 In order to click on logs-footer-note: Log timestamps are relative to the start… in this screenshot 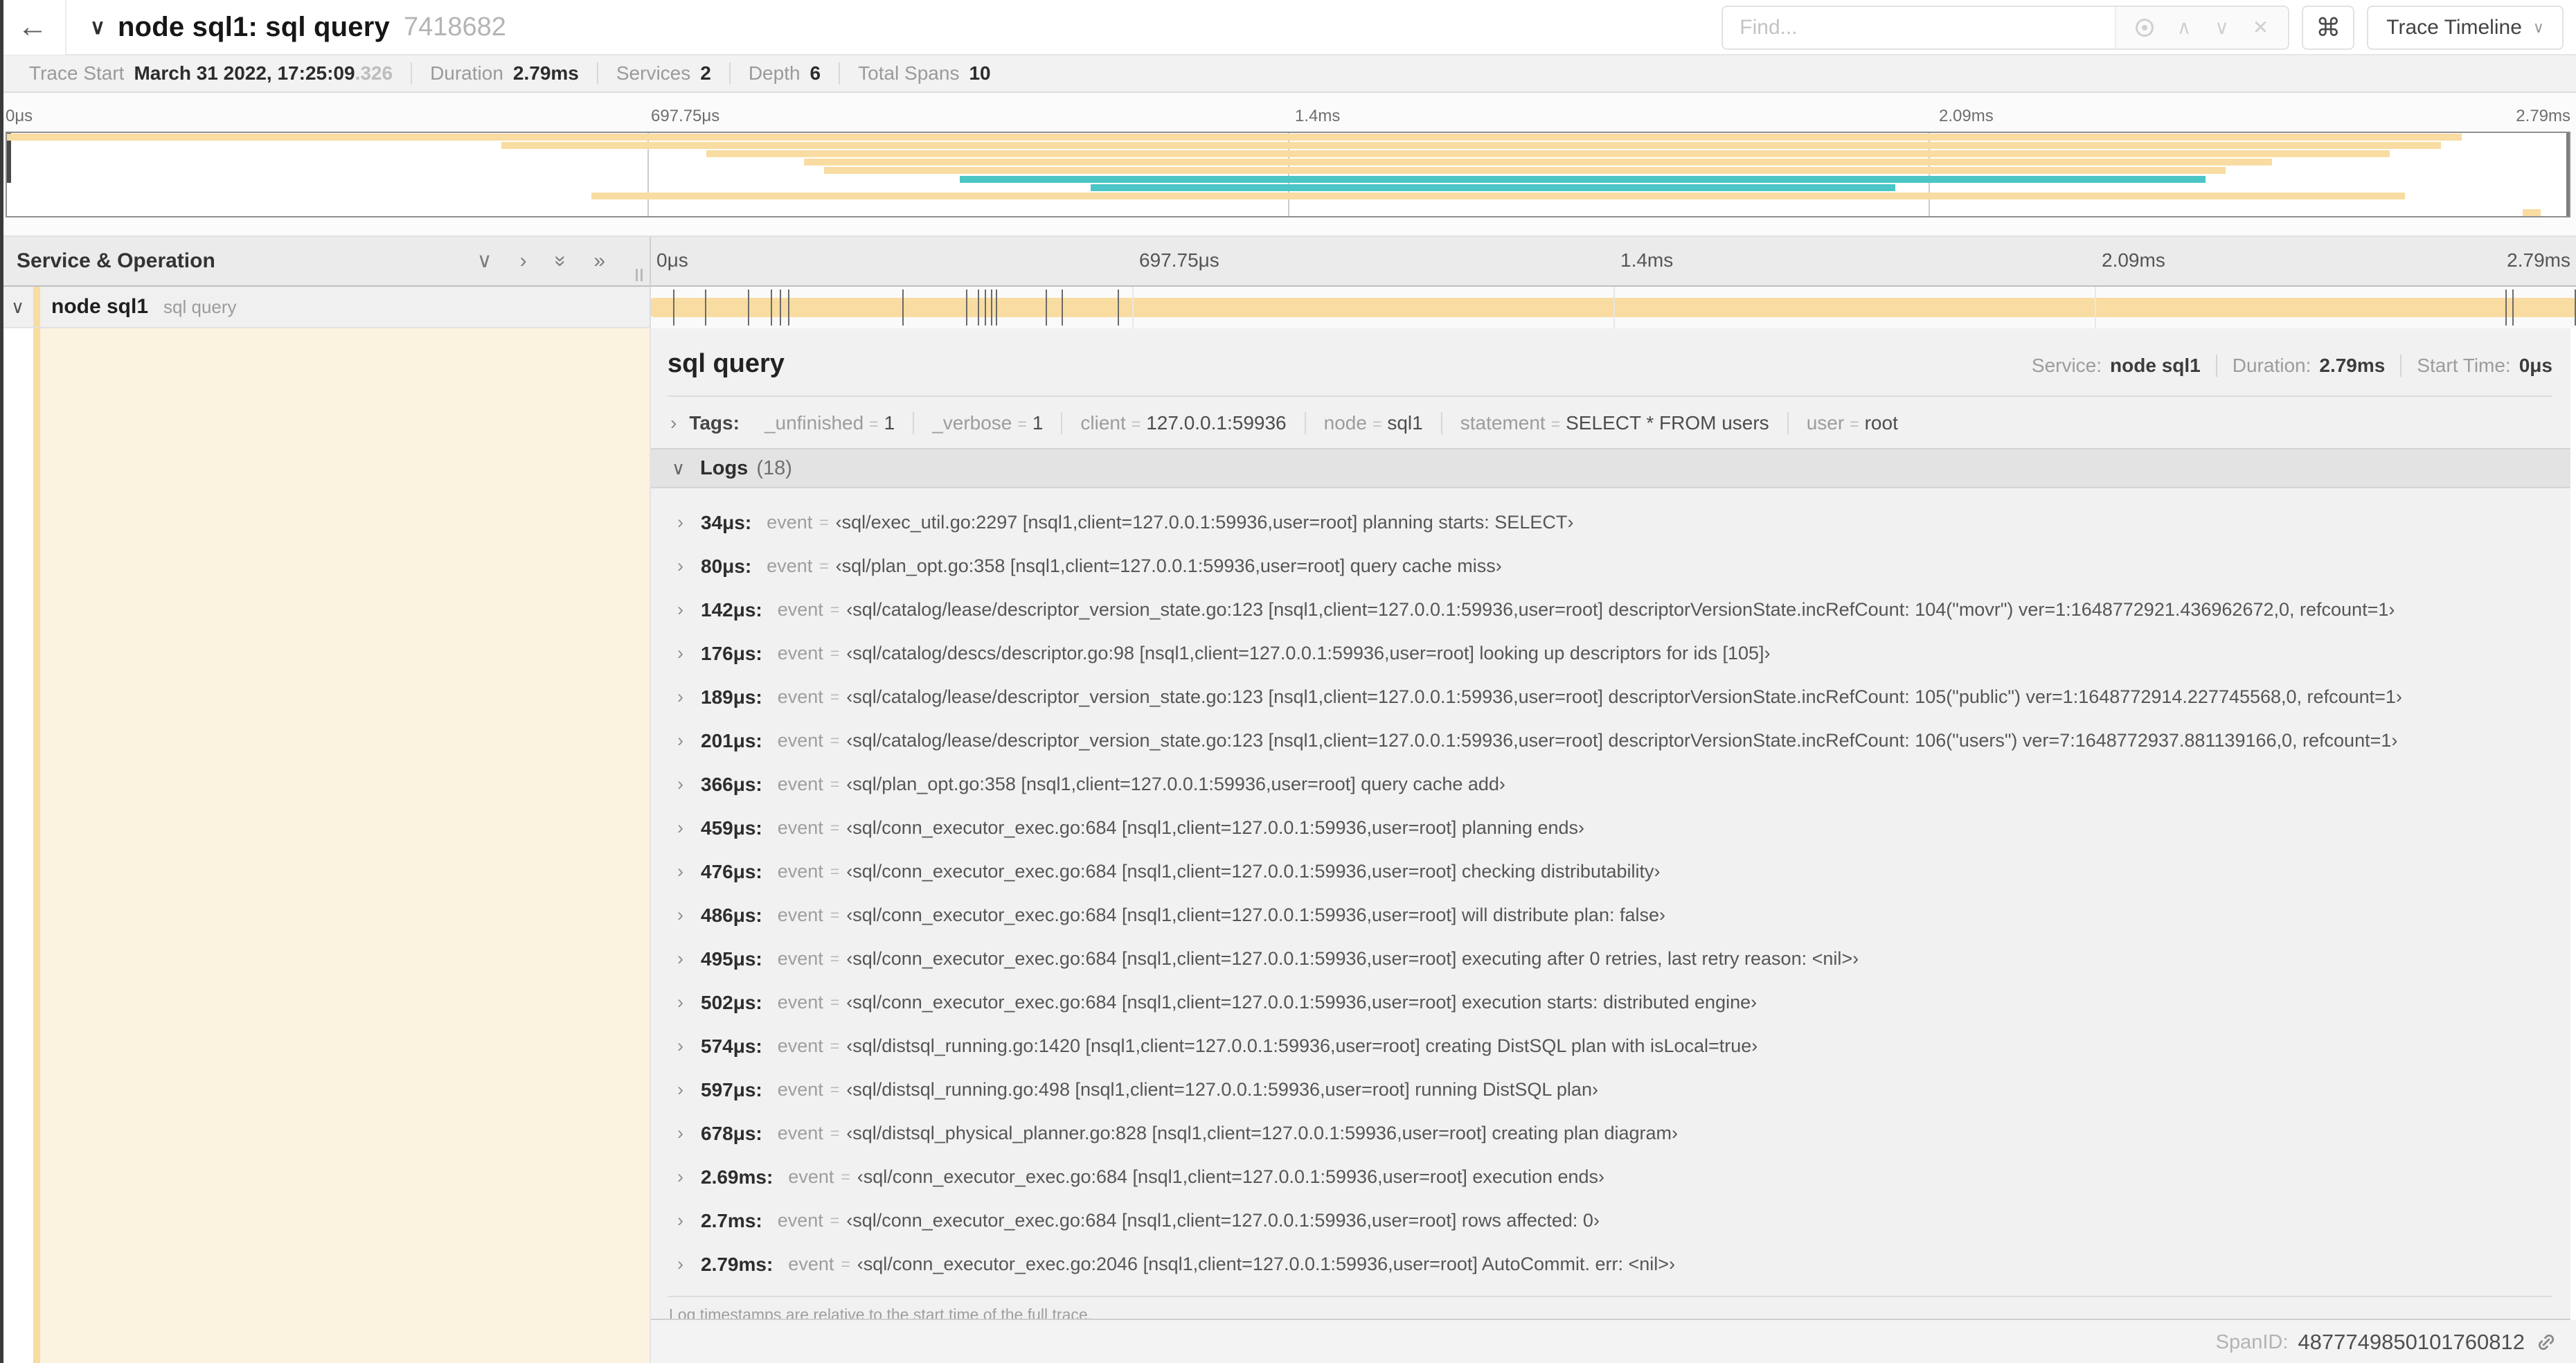, I will do `click(1610, 1308)`.